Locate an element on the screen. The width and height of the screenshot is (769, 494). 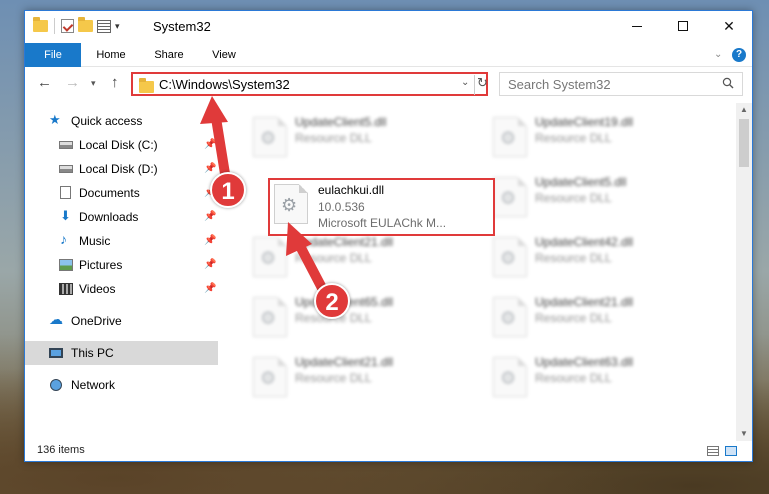
forward-arrow-icon: → is located at coordinates (72, 82).